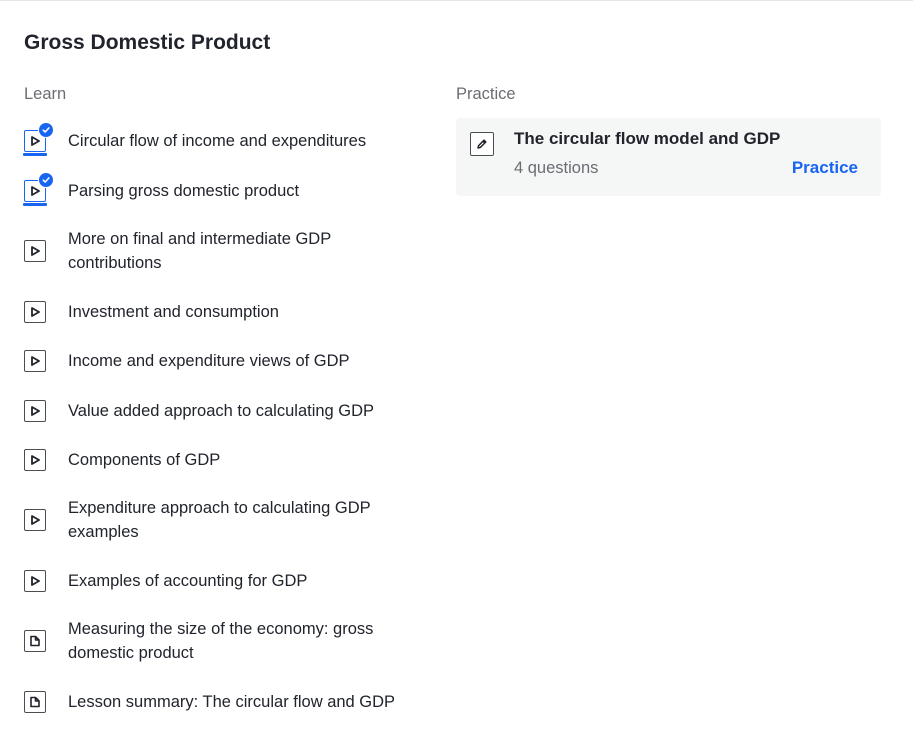 Image resolution: width=913 pixels, height=752 pixels. Describe the element at coordinates (221, 411) in the screenshot. I see `lesson-label: Value added approach to calculating GDP` at that location.